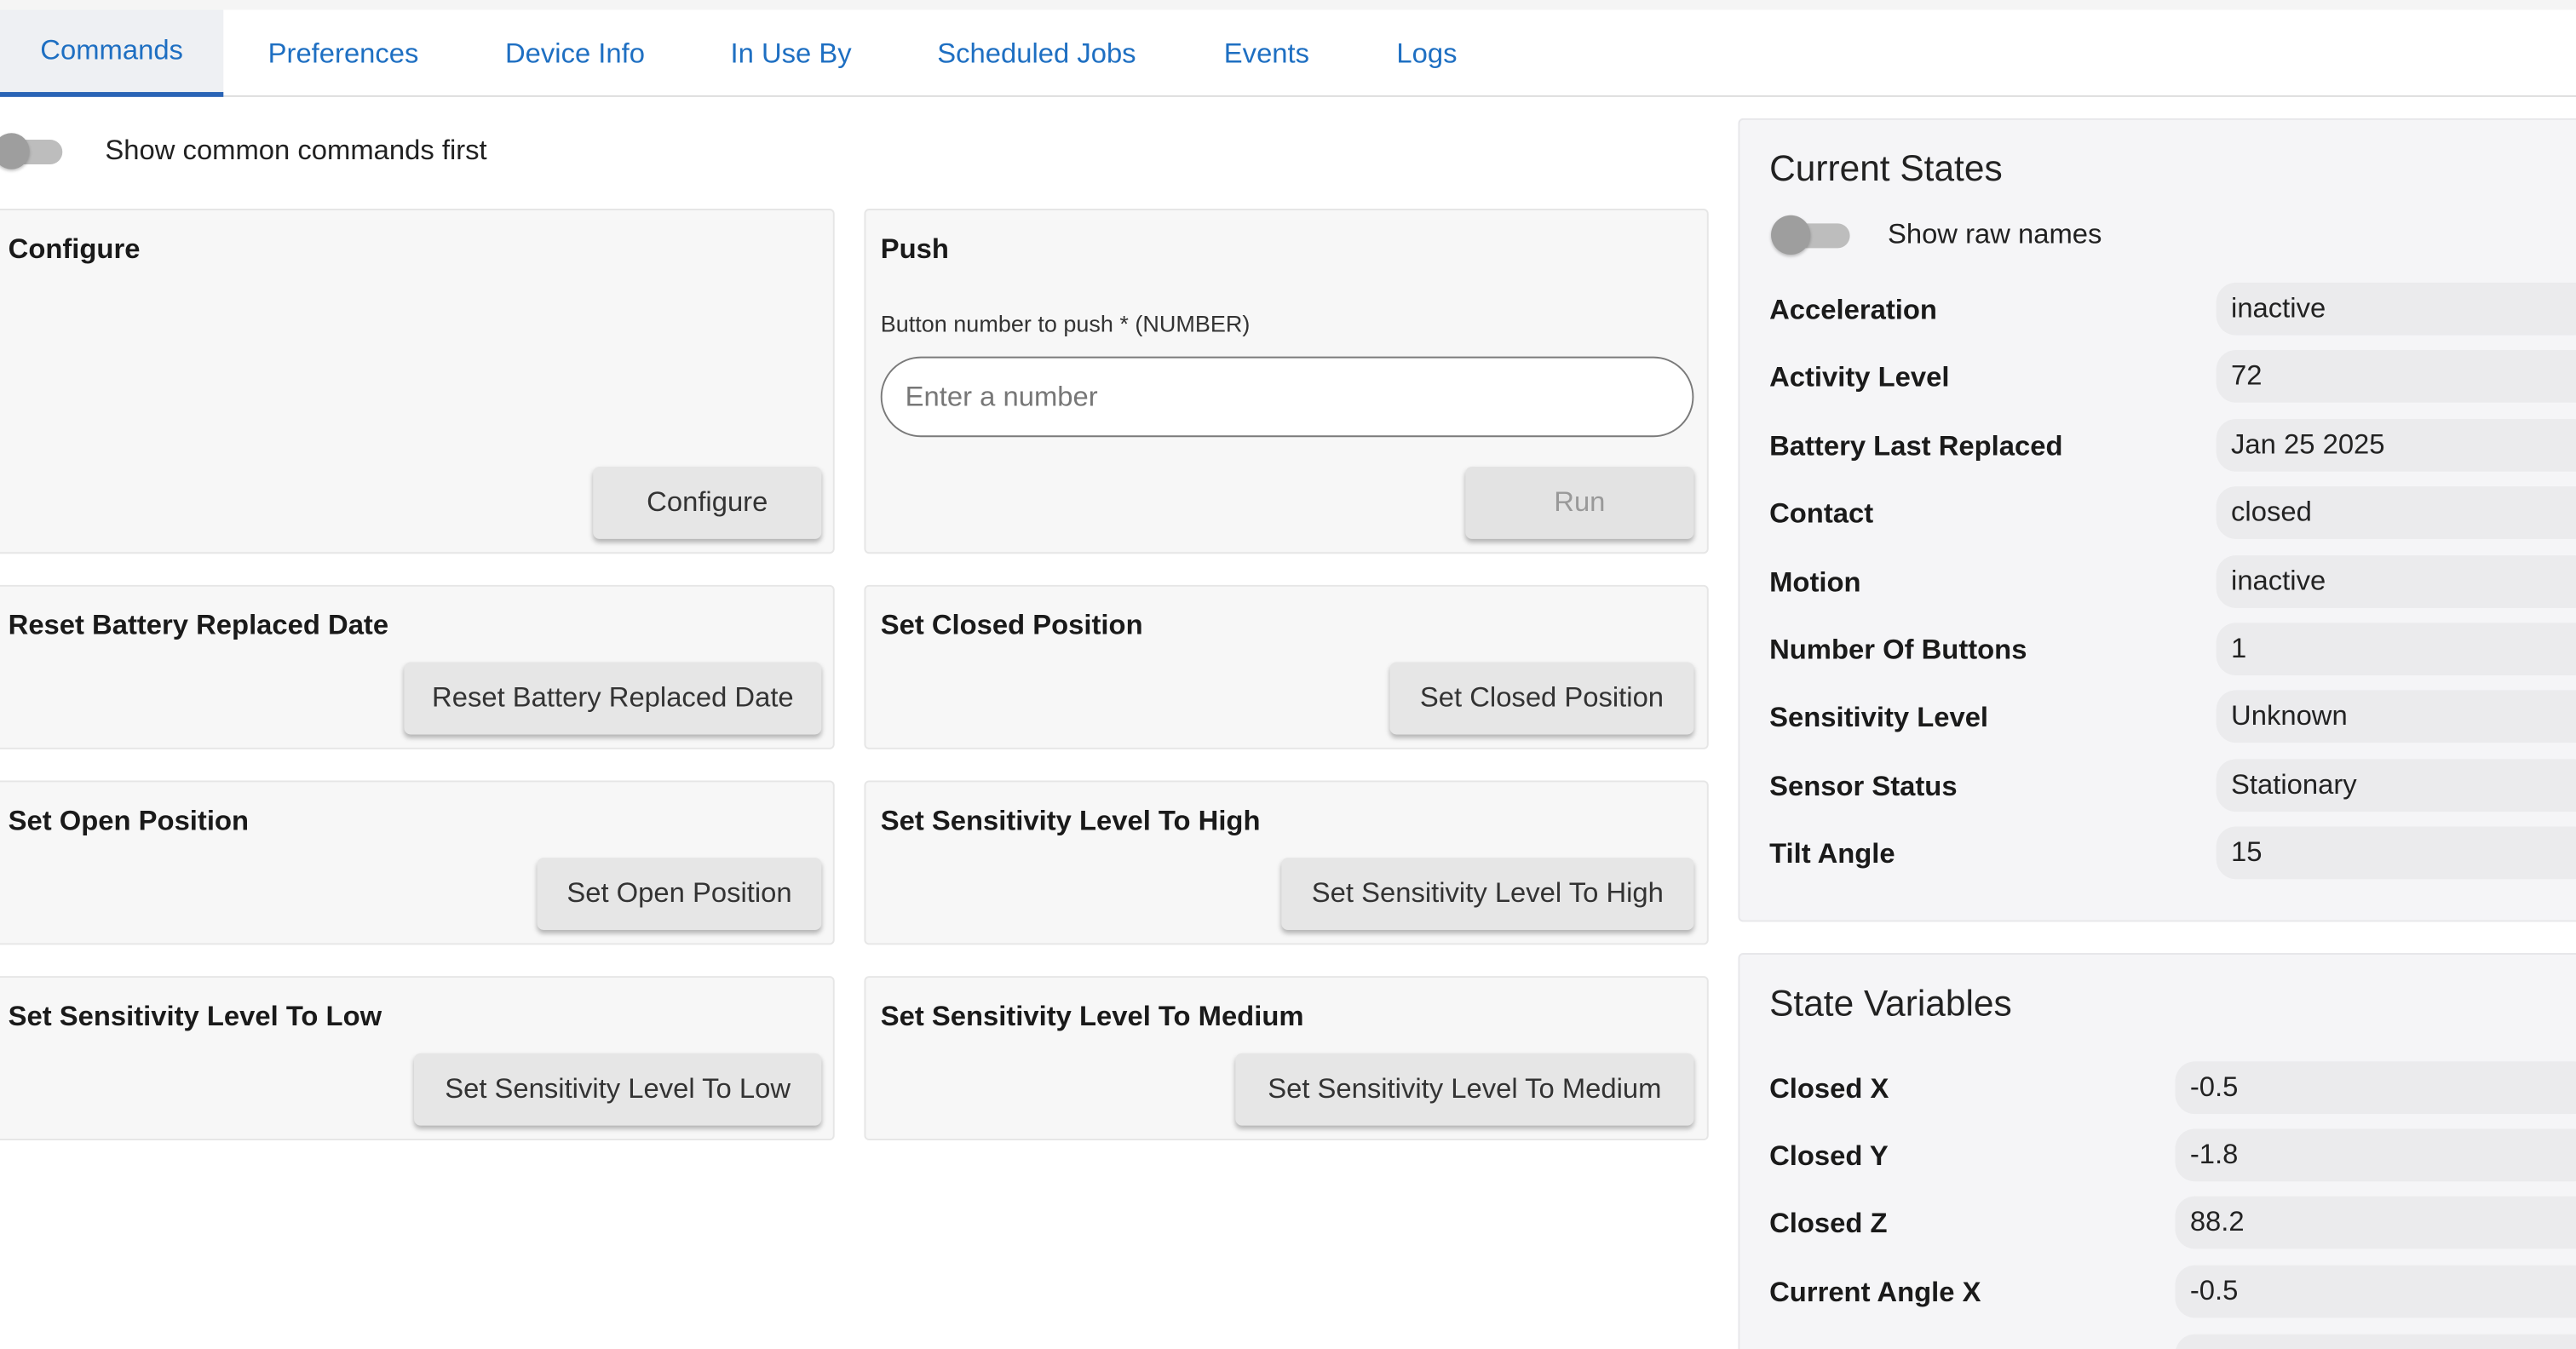 This screenshot has height=1349, width=2576. What do you see at coordinates (1012, 625) in the screenshot?
I see `set-closed-title: Set Closed Position` at bounding box center [1012, 625].